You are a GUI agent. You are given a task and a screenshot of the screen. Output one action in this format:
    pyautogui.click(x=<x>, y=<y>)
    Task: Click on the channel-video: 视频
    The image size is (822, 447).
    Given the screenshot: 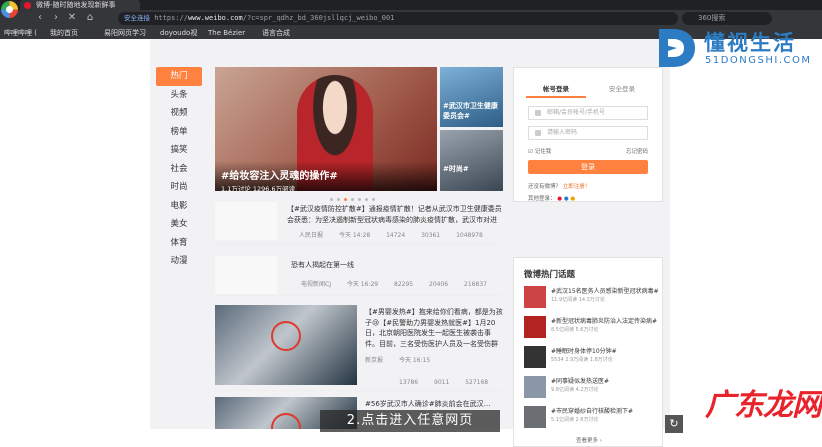 What is the action you would take?
    pyautogui.click(x=179, y=113)
    